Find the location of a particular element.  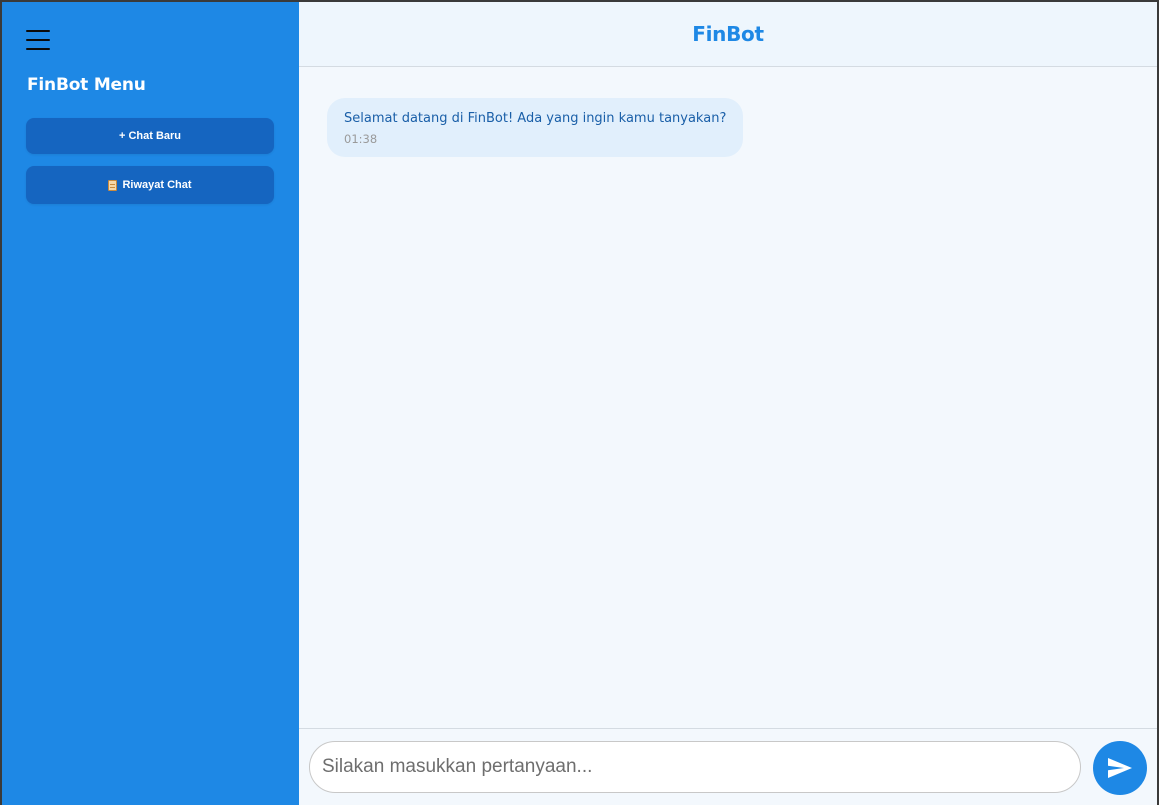

new-chat-button: + Chat Baru is located at coordinates (150, 136).